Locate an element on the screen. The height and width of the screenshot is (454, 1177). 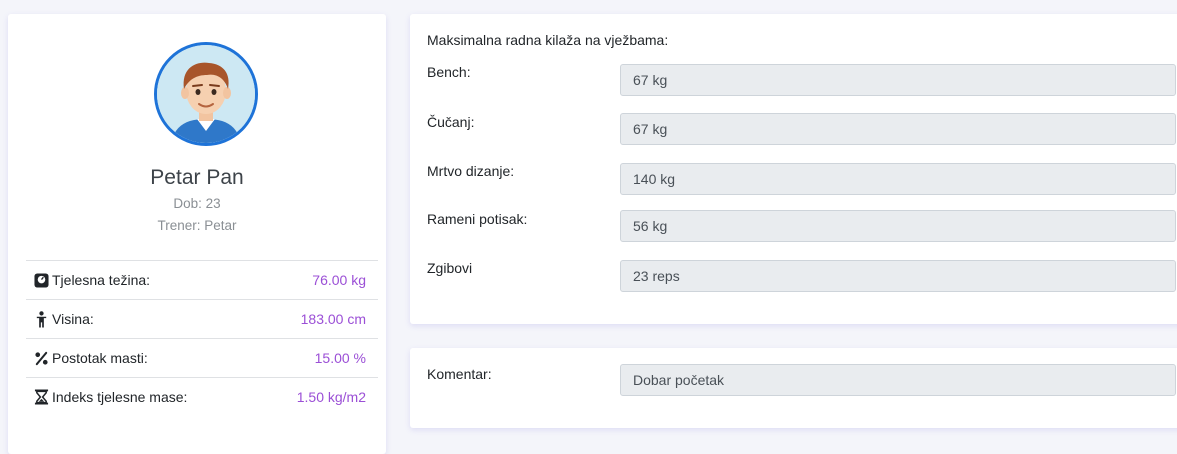
stat-label-bmi: Indeks tjelesne mase: is located at coordinates (120, 397).